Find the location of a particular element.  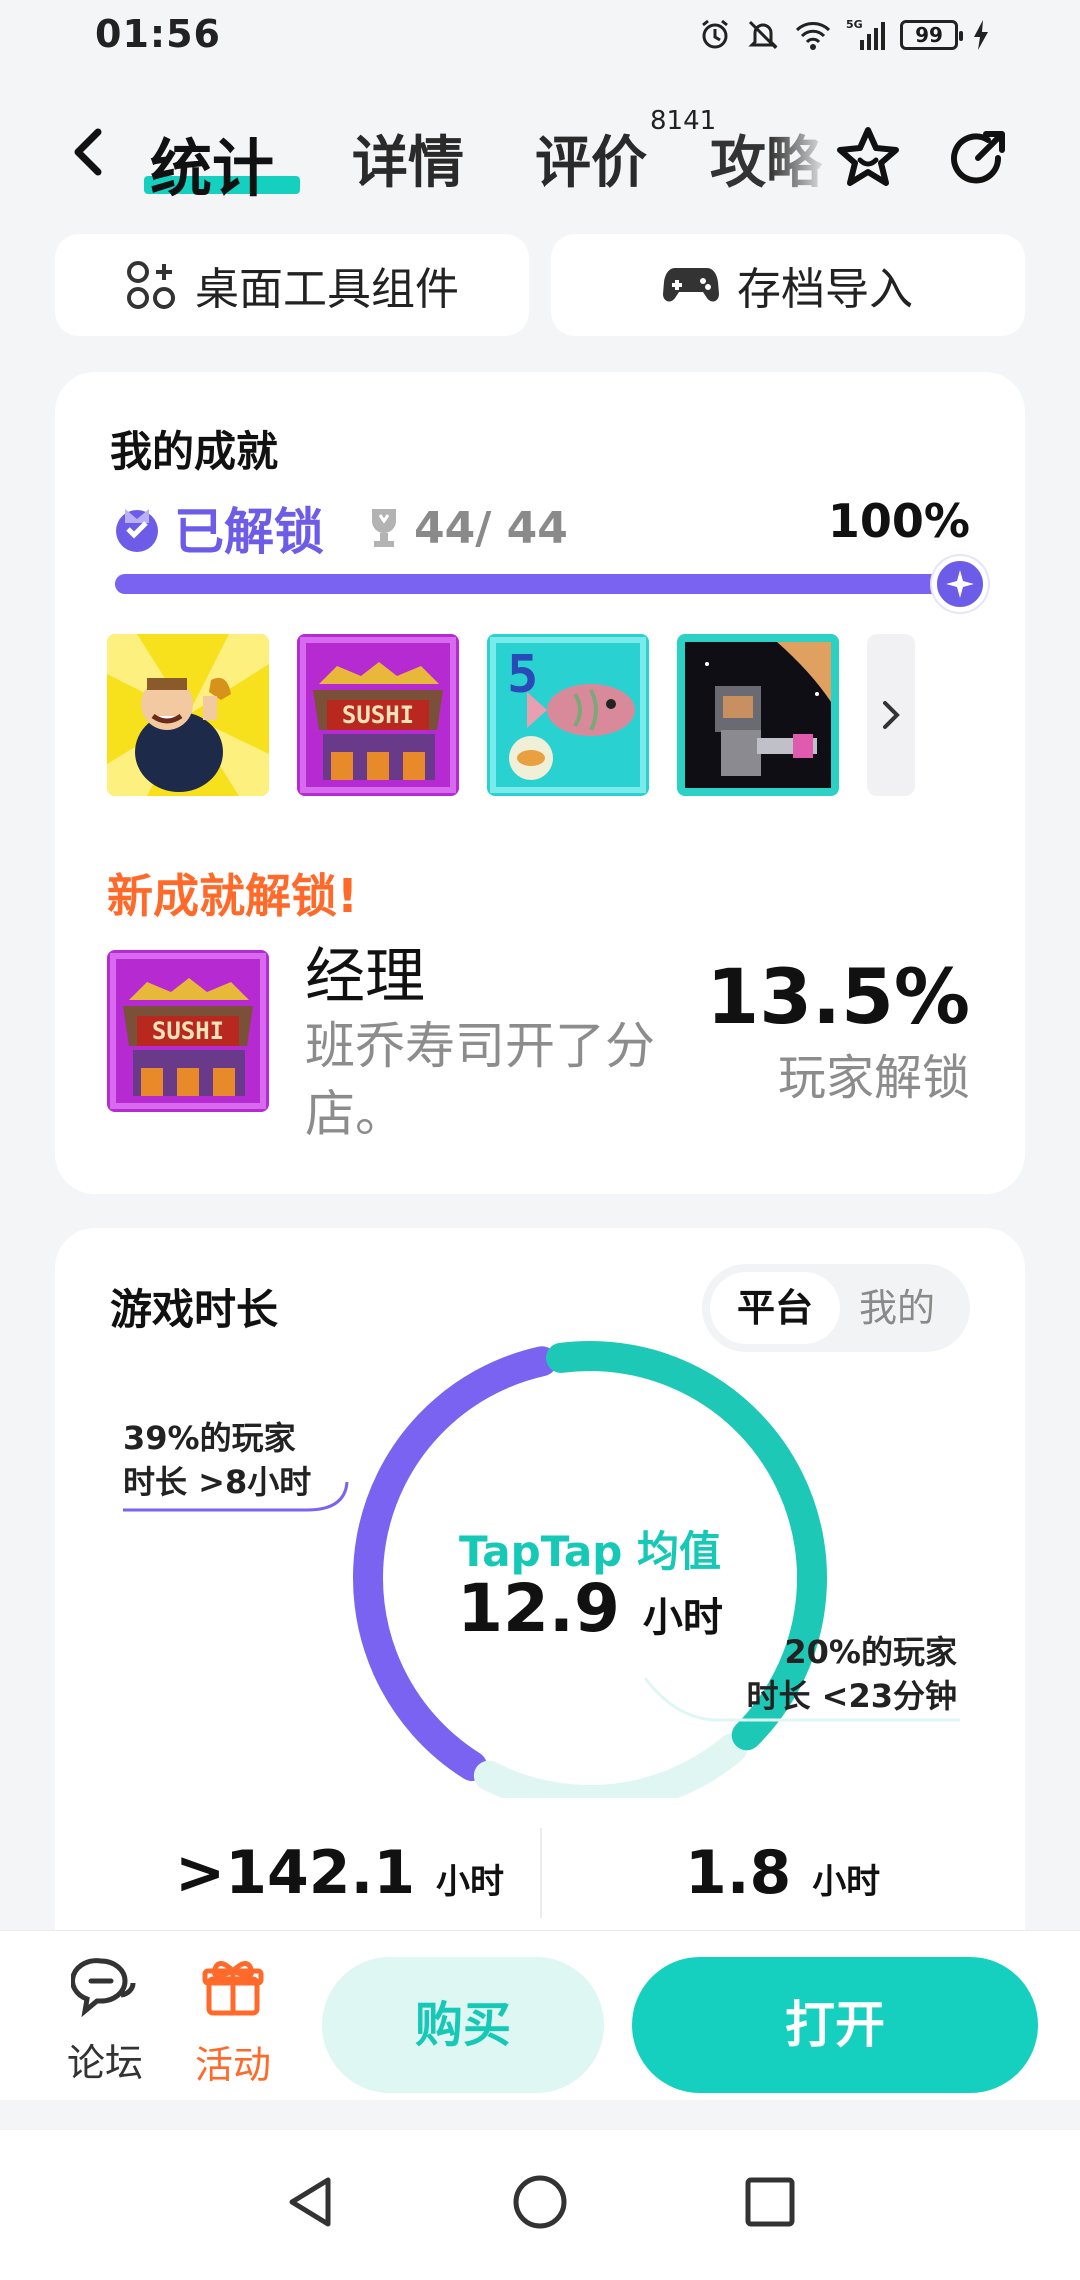

new-achievement-icon: SUSHI is located at coordinates (188, 1031).